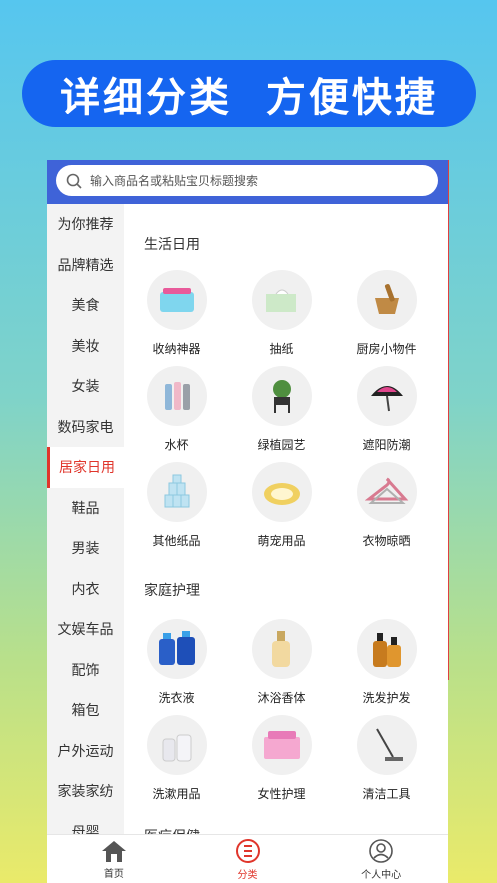 This screenshot has height=883, width=497. I want to click on sidebar-item: 箱包, so click(85, 710).